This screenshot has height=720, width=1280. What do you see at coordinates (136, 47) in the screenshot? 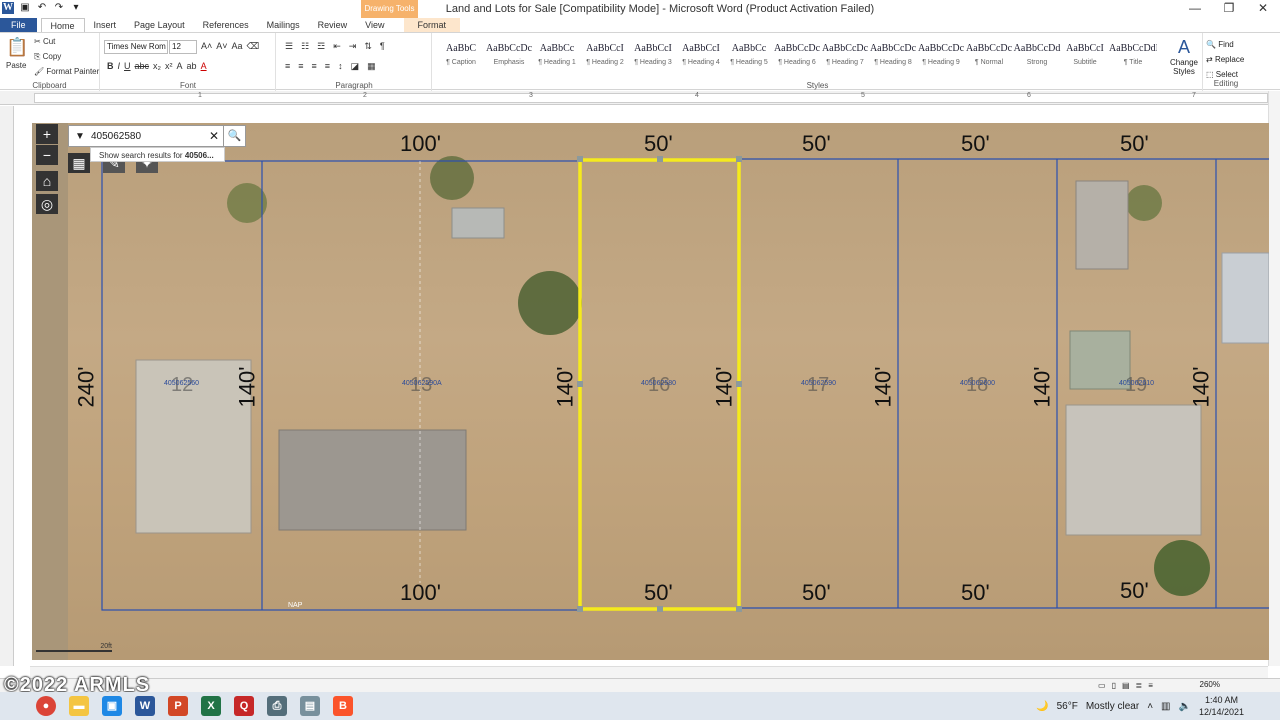
I see `font-name-select: Times New Rom` at bounding box center [136, 47].